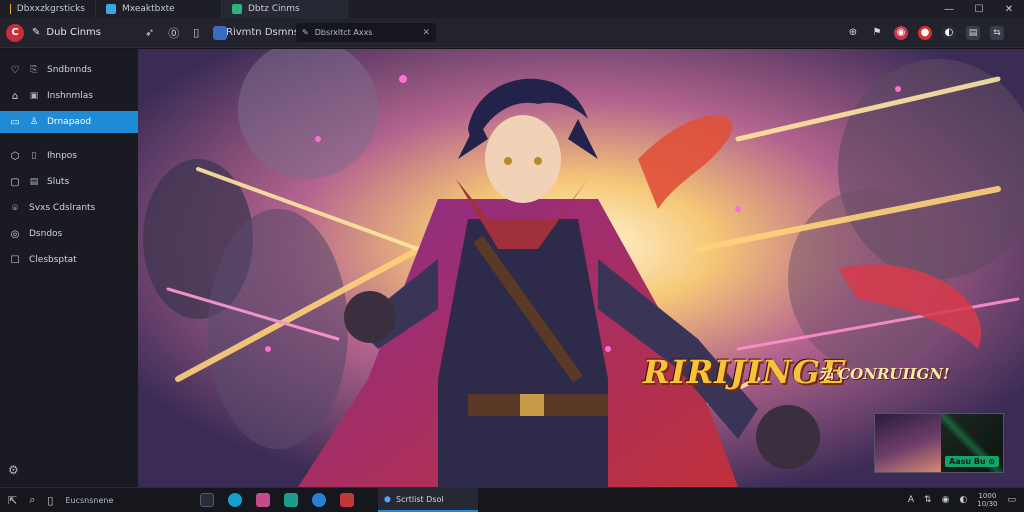 The width and height of the screenshot is (1024, 512). Describe the element at coordinates (928, 500) in the screenshot. I see `network-icon: ⇅` at that location.